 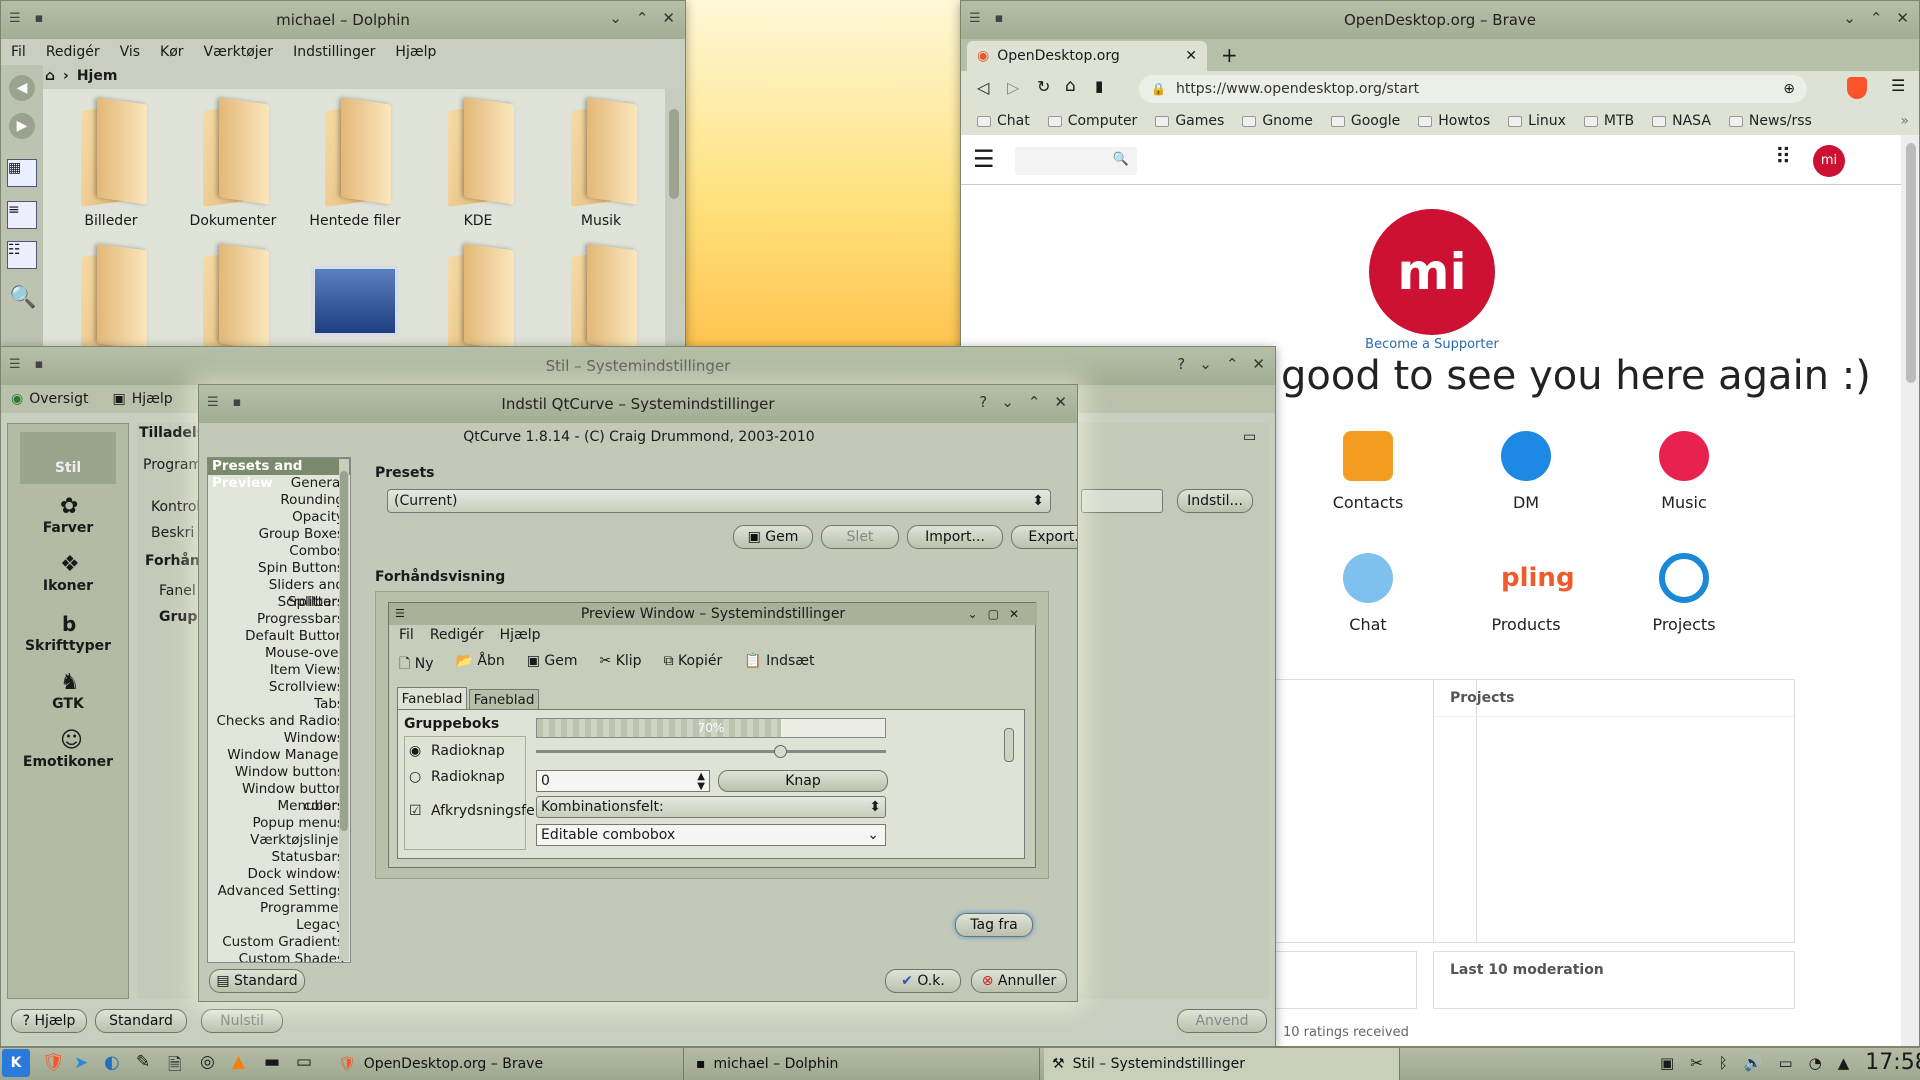 What do you see at coordinates (642, 18) in the screenshot?
I see `maximize-icon: ⌃` at bounding box center [642, 18].